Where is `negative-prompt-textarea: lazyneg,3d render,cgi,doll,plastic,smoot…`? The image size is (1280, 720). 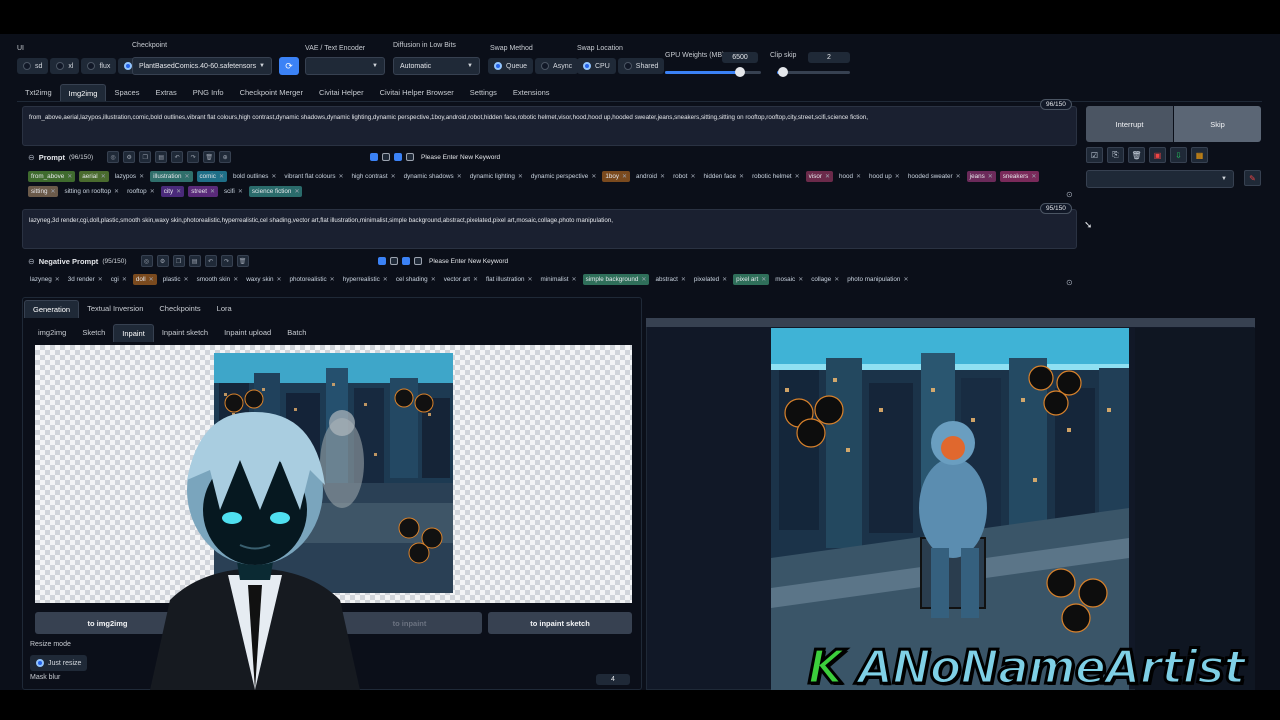 negative-prompt-textarea: lazyneg,3d render,cgi,doll,plastic,smoot… is located at coordinates (549, 229).